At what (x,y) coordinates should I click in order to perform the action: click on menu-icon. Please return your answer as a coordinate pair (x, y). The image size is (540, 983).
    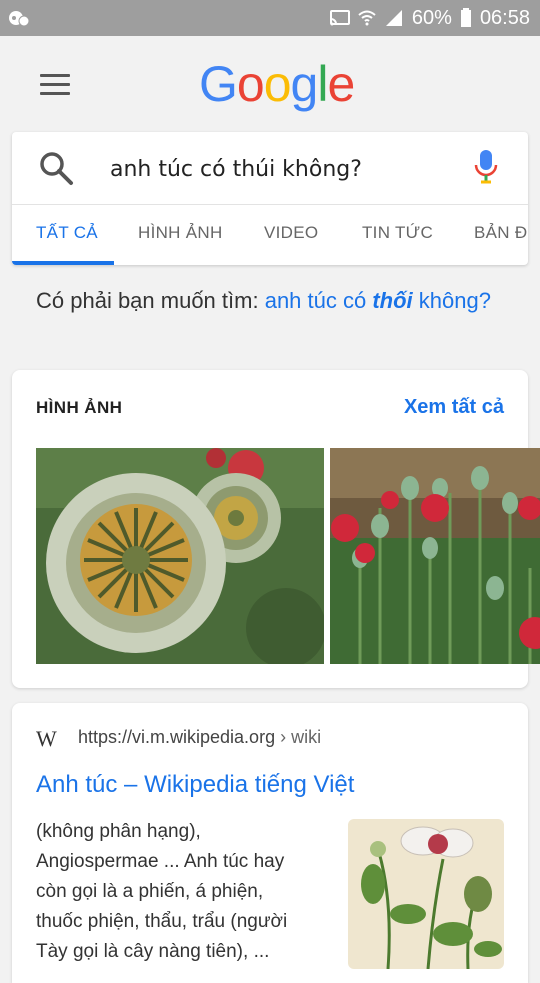
    Looking at the image, I should click on (55, 85).